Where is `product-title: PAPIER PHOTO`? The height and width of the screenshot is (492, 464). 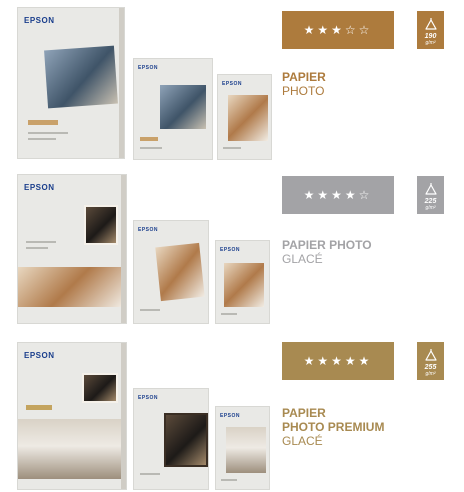
product-title: PAPIER PHOTO is located at coordinates (304, 84).